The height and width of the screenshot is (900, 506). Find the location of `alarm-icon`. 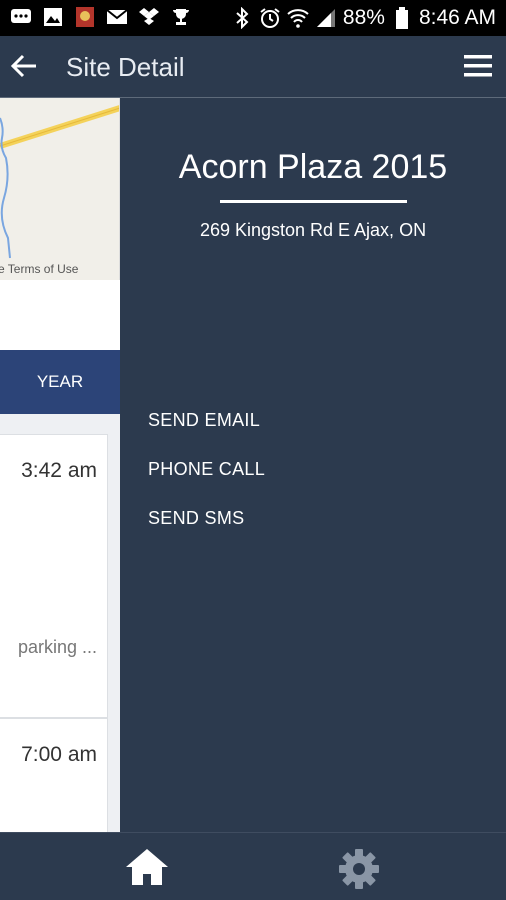

alarm-icon is located at coordinates (270, 18).